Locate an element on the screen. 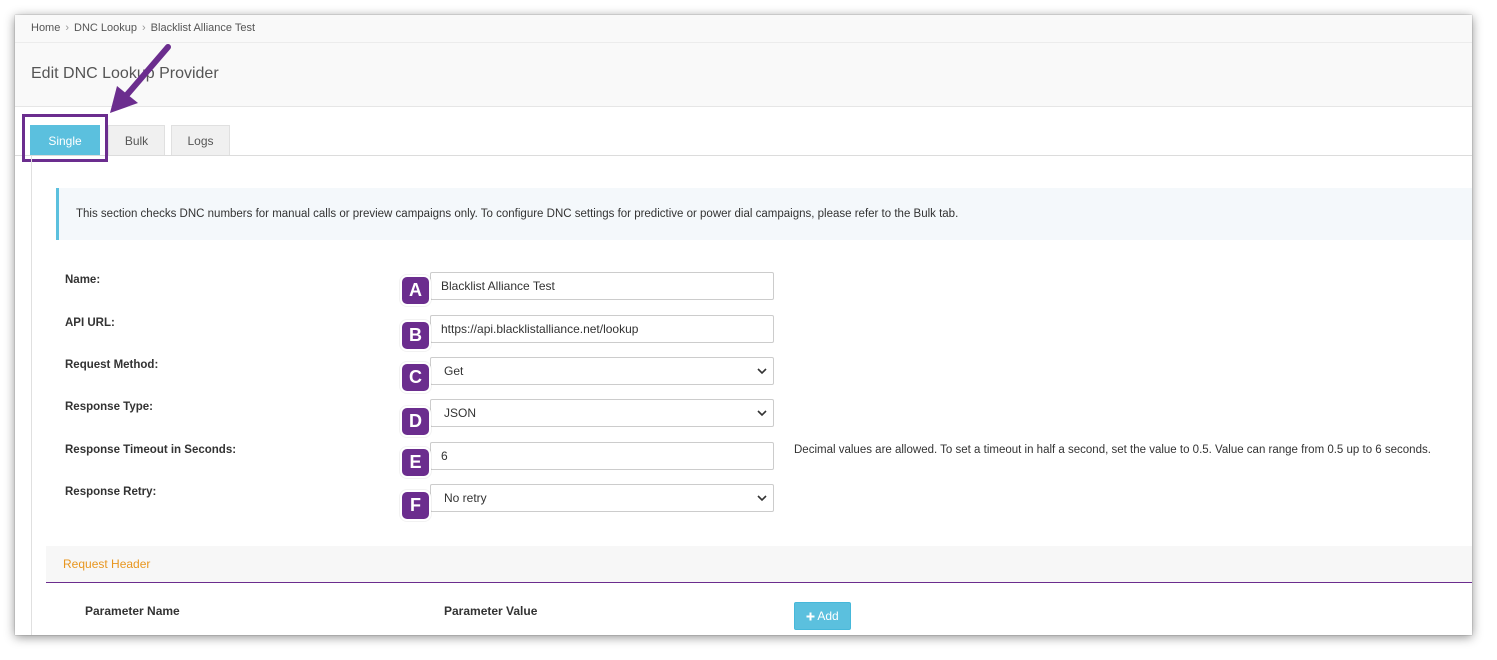 Image resolution: width=1497 pixels, height=660 pixels. add-parameter-button: Add is located at coordinates (822, 616).